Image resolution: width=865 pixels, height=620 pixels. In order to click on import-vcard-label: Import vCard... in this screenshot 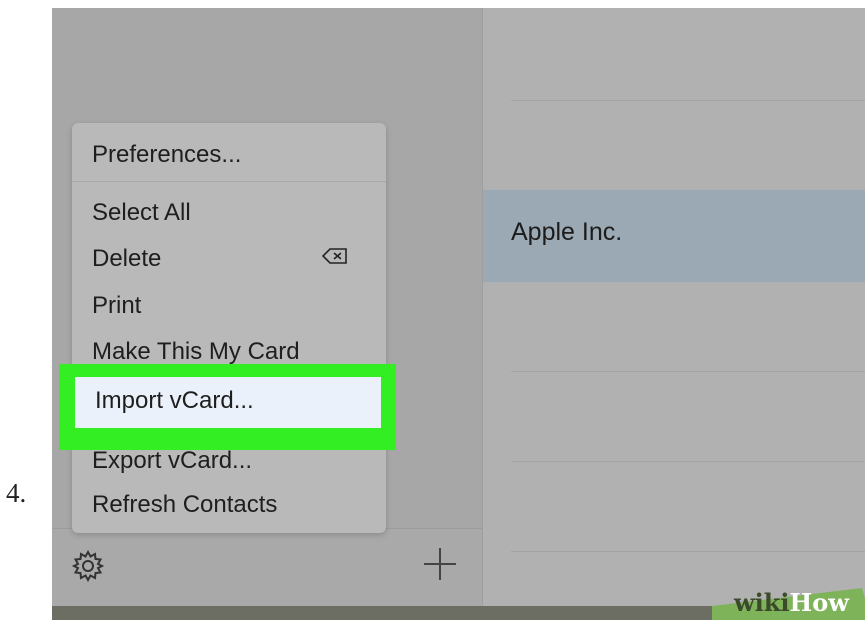, I will do `click(174, 400)`.